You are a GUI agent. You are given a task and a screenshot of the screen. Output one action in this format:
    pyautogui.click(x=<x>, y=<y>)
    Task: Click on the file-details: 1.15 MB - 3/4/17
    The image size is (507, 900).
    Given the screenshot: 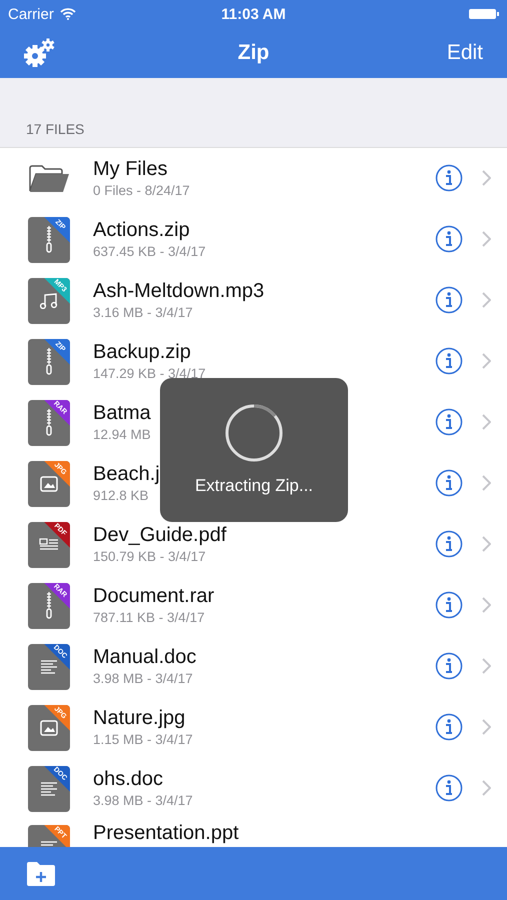 What is the action you would take?
    pyautogui.click(x=143, y=739)
    